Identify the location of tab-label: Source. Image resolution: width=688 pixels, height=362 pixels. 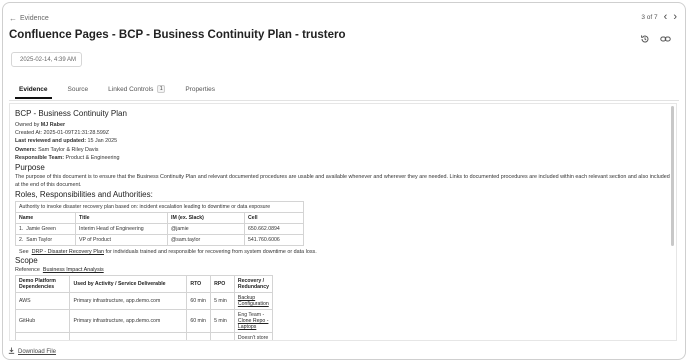
(78, 89).